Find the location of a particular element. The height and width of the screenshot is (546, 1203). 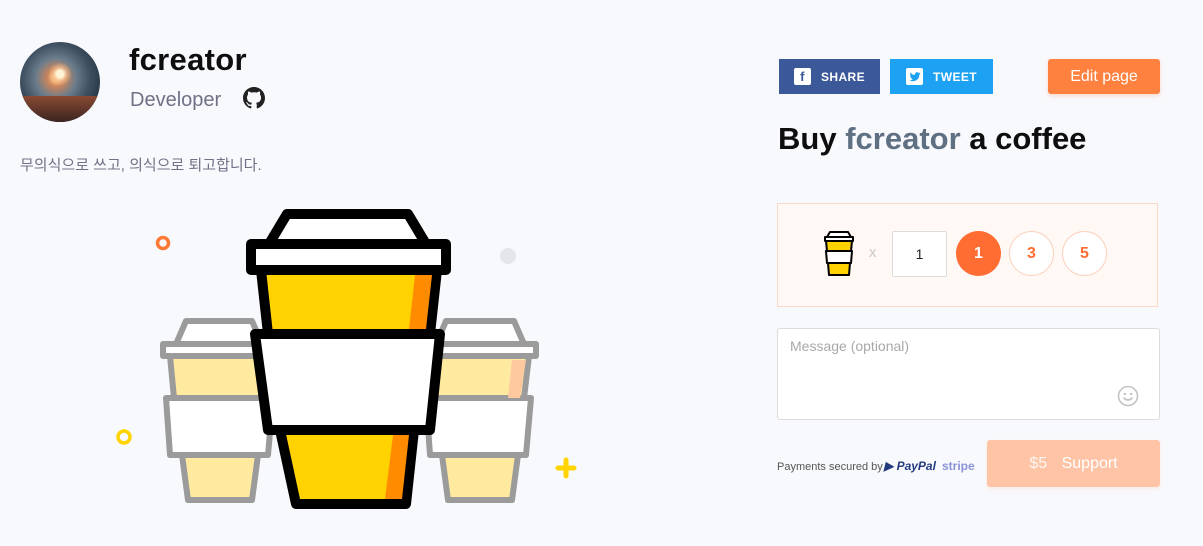

grey-dot-decoration is located at coordinates (508, 256).